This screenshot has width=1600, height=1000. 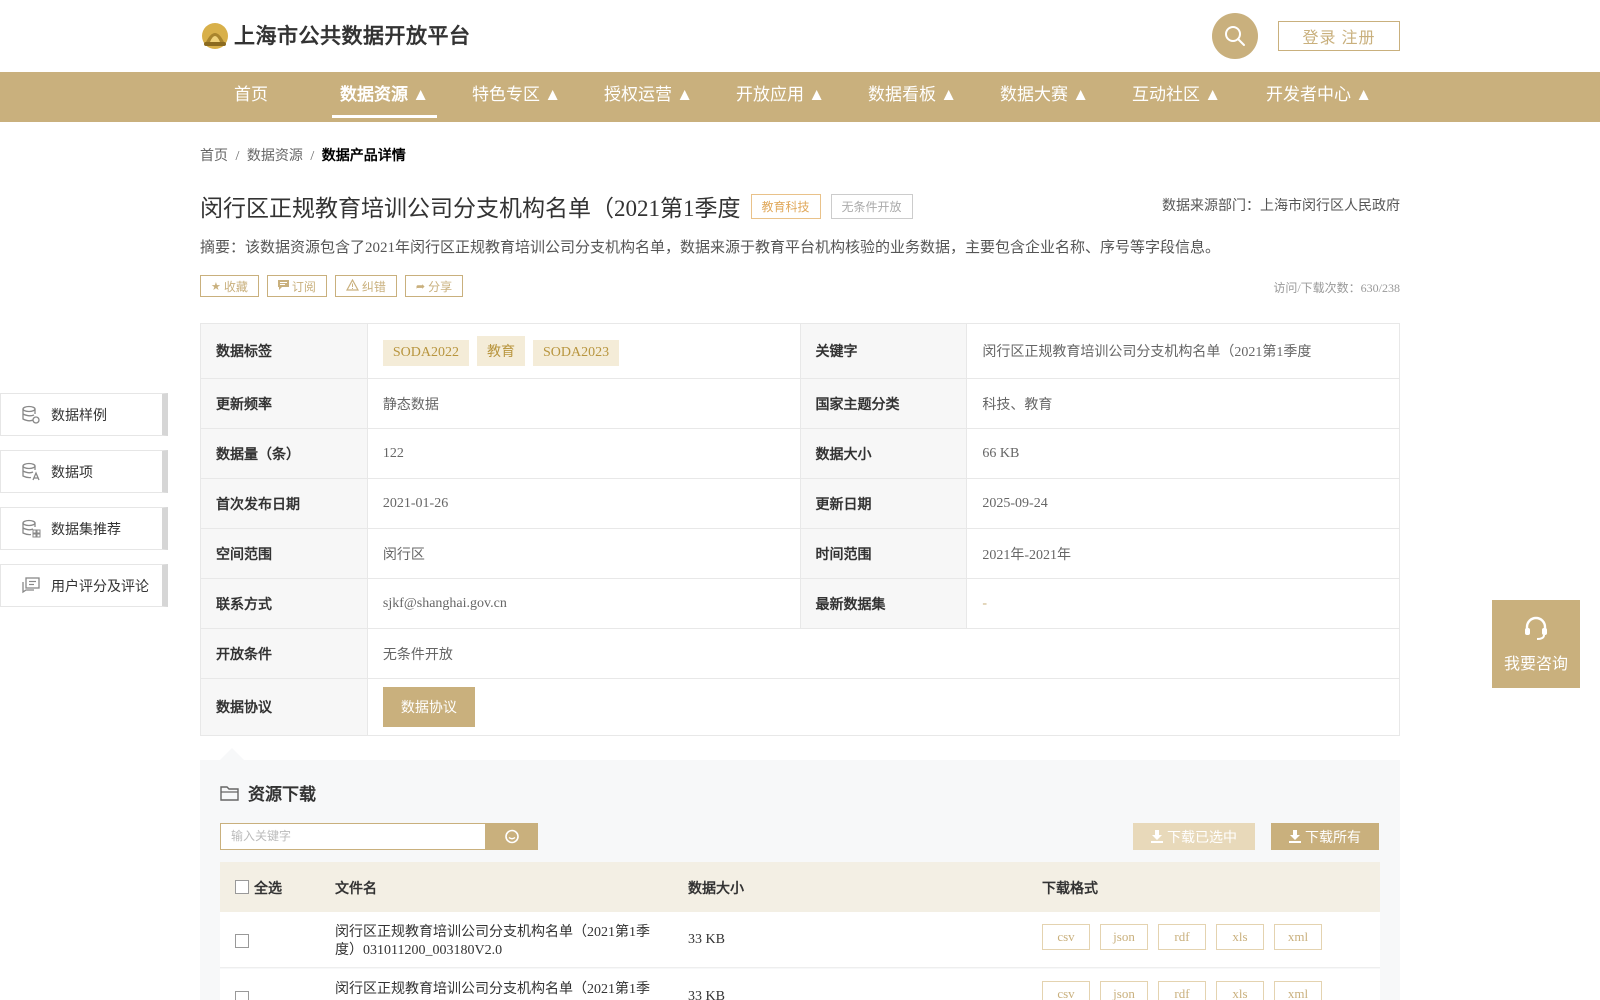 I want to click on collect-label: 收藏, so click(x=235, y=286).